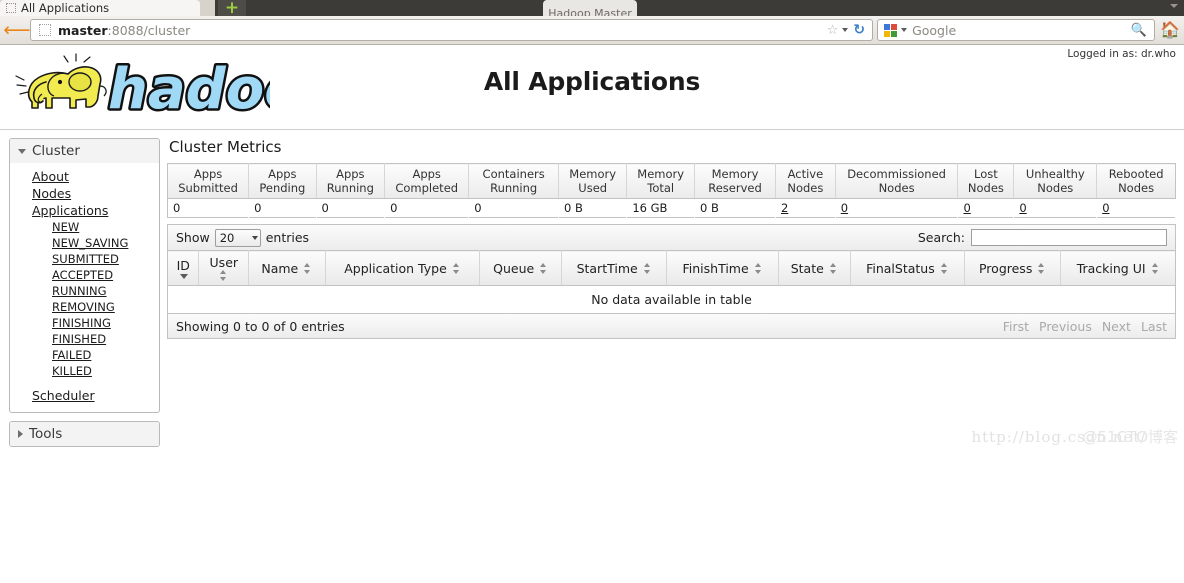  Describe the element at coordinates (904, 30) in the screenshot. I see `search-engine-chevron-down-icon` at that location.